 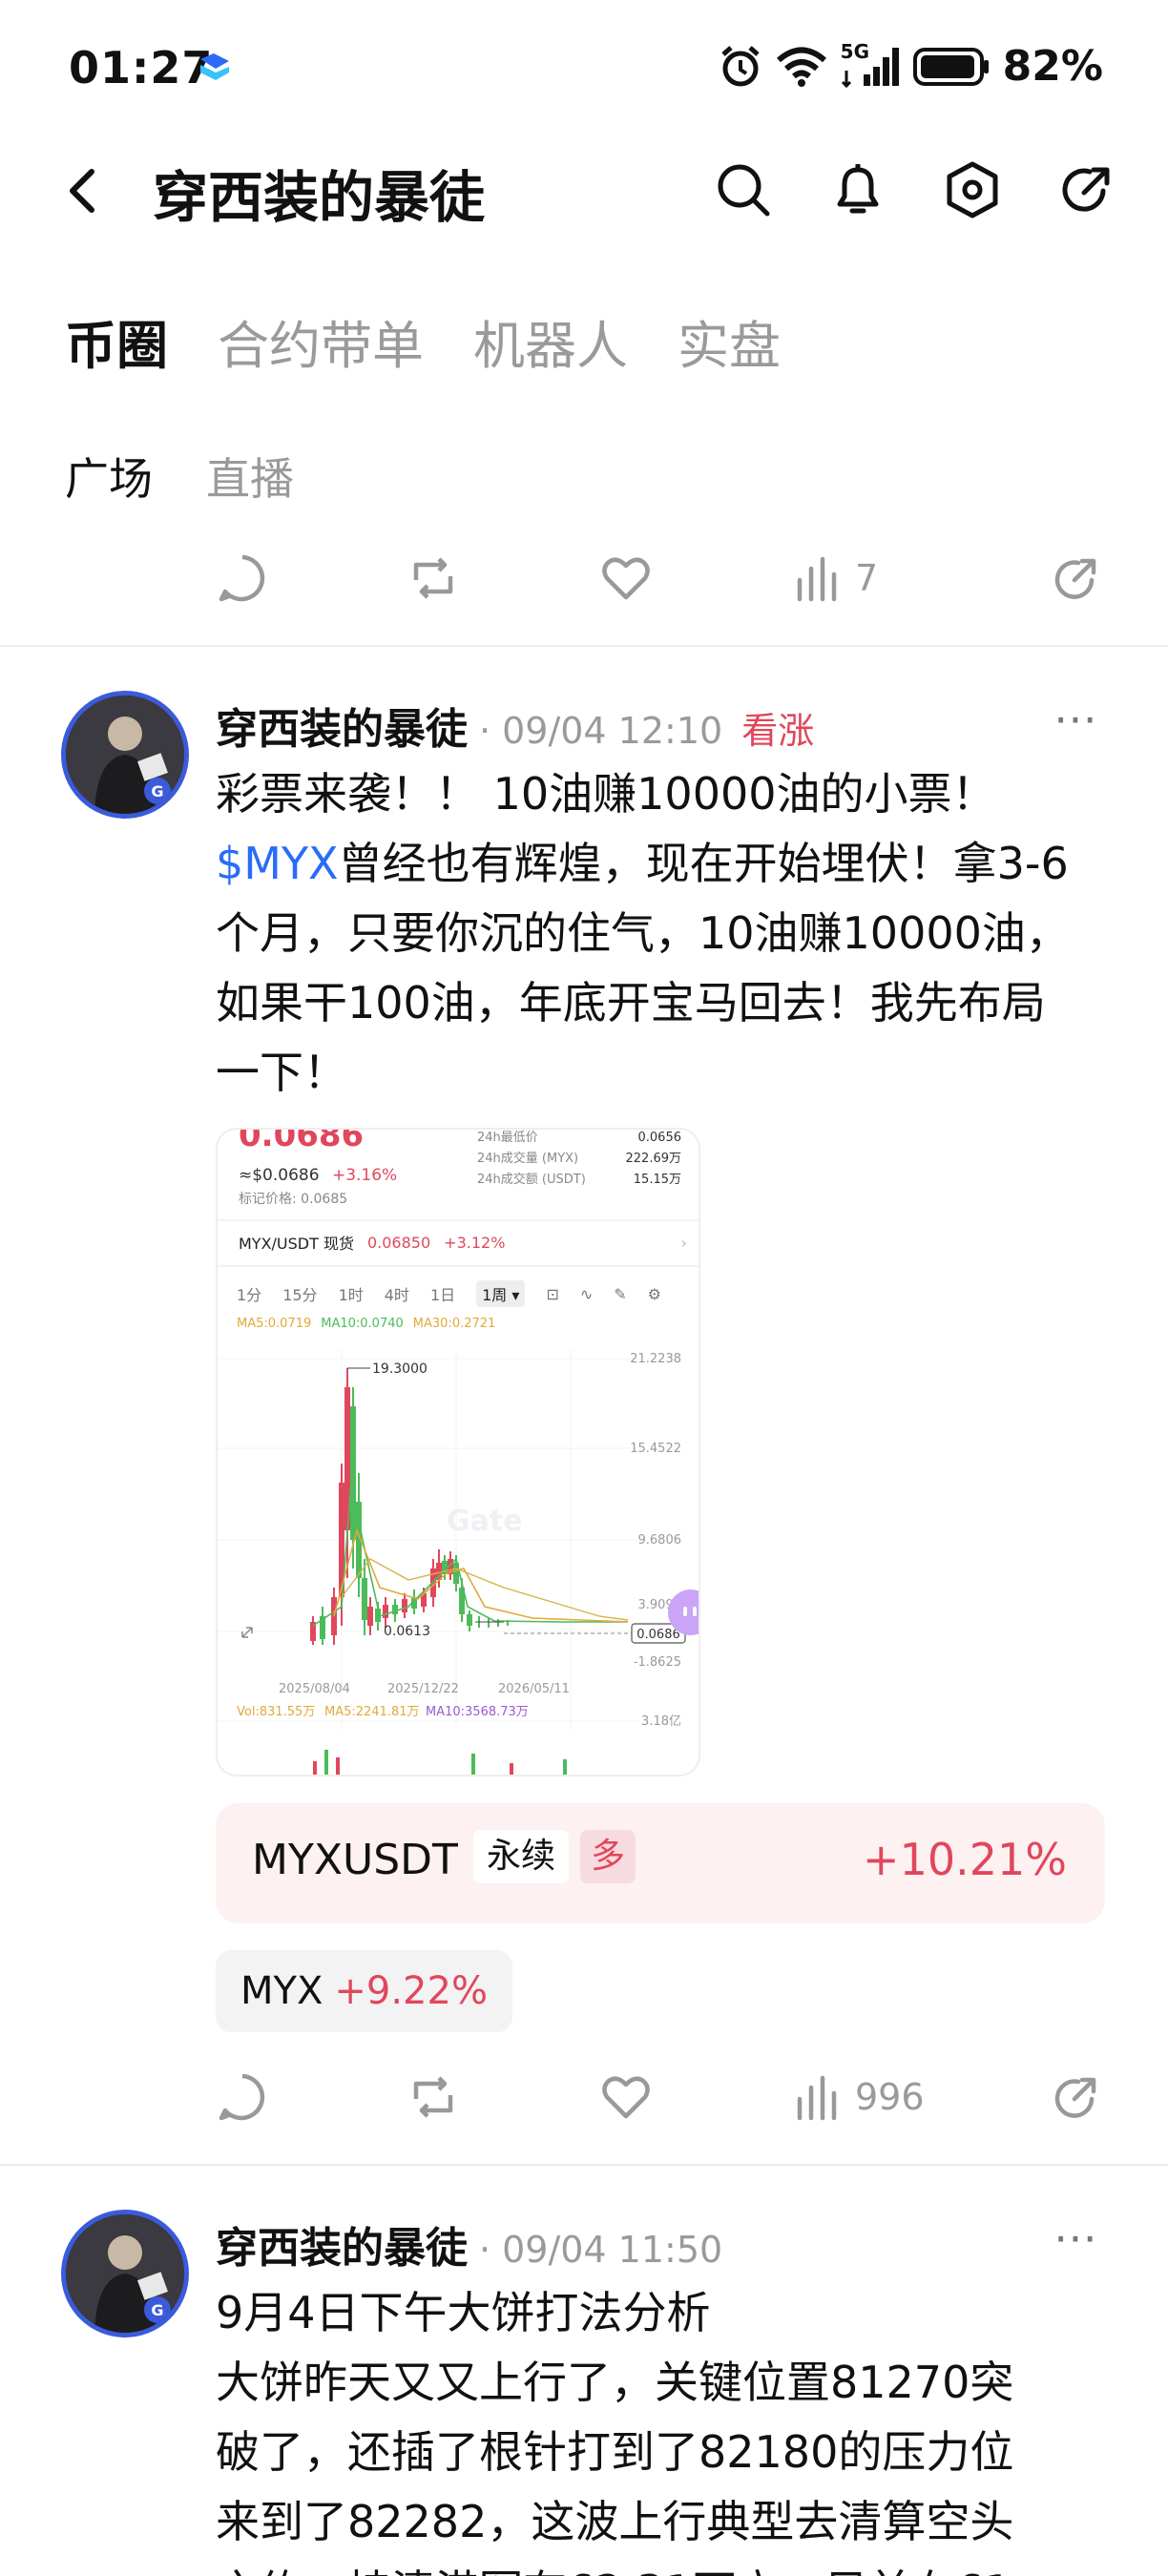 I want to click on chart-mark-price: 标记价格: 0.0685, so click(x=293, y=1199).